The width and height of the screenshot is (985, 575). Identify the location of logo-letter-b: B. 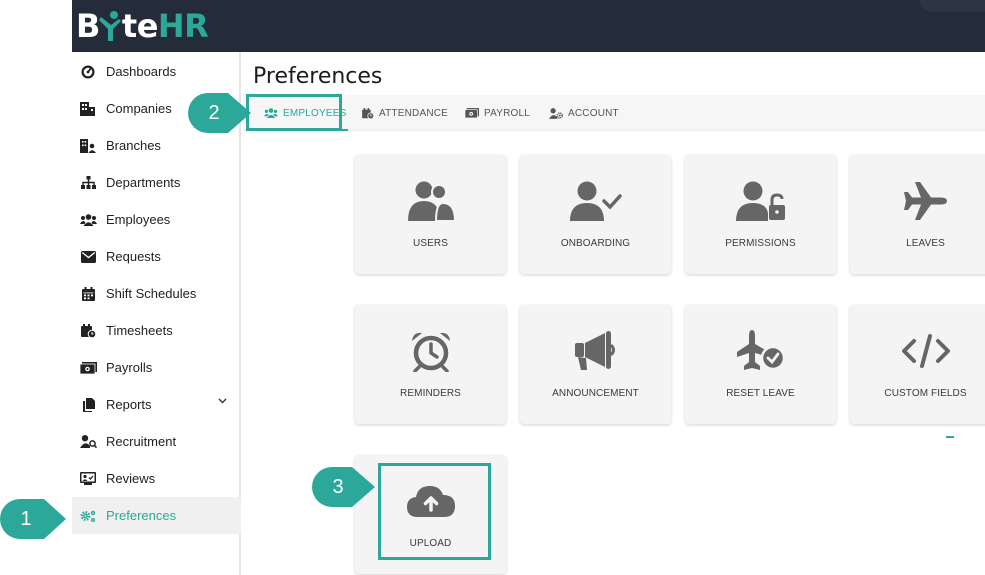
(88, 26).